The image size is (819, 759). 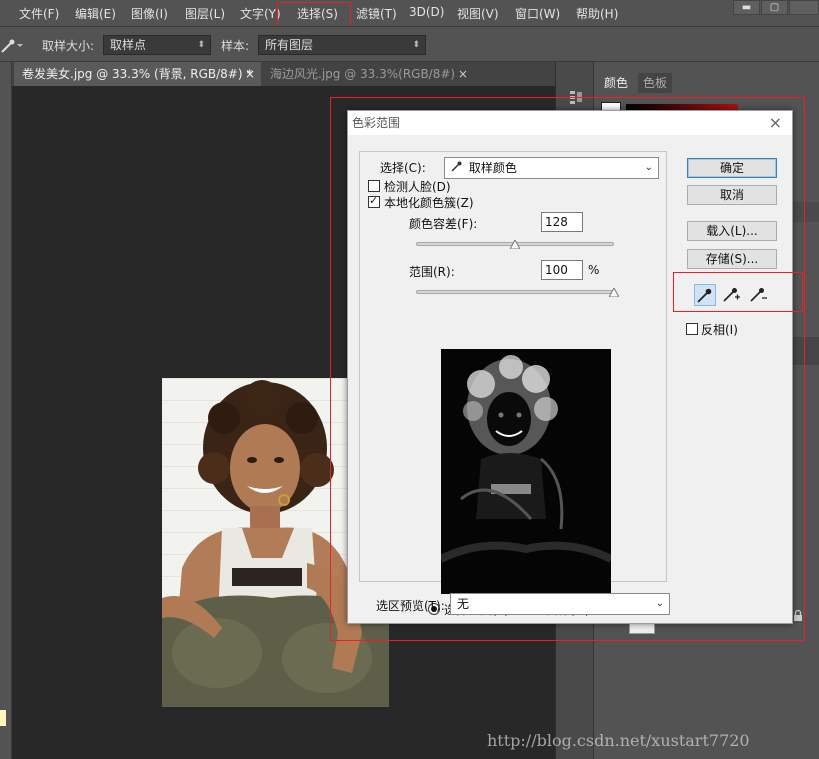 I want to click on eyedropper-highlight, so click(x=738, y=292).